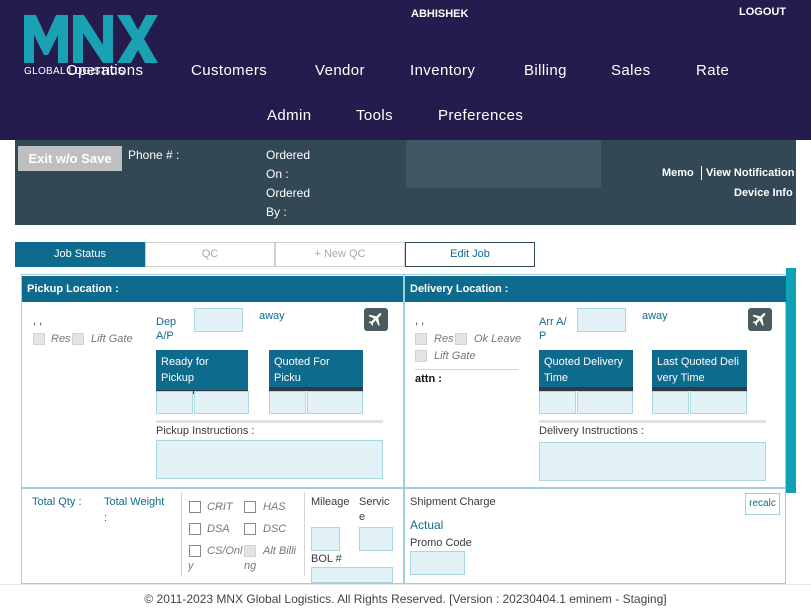 The image size is (811, 612). What do you see at coordinates (325, 539) in the screenshot?
I see `mileage-input` at bounding box center [325, 539].